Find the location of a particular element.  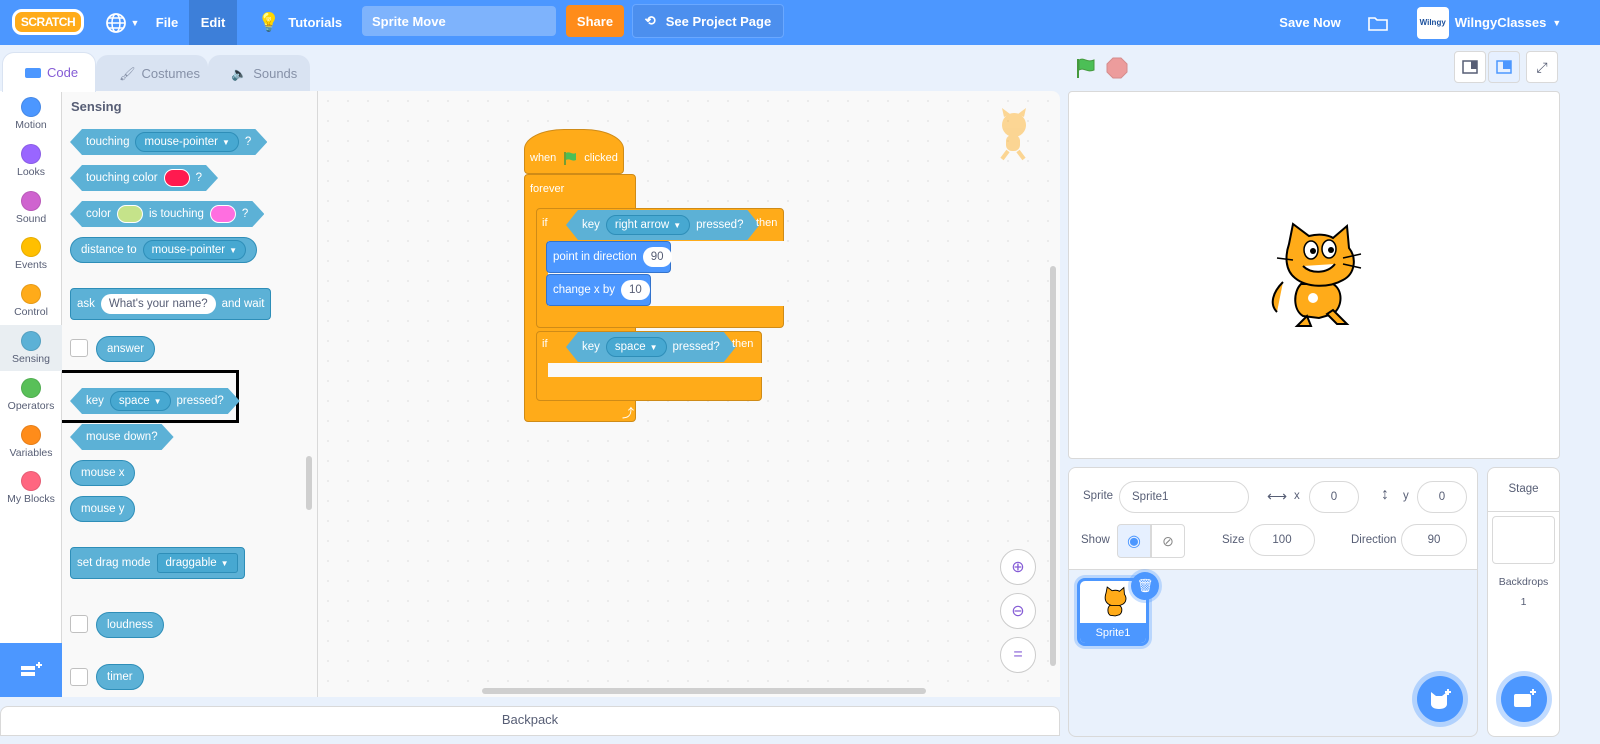

mouse-down-block: mouse down? is located at coordinates (122, 437).